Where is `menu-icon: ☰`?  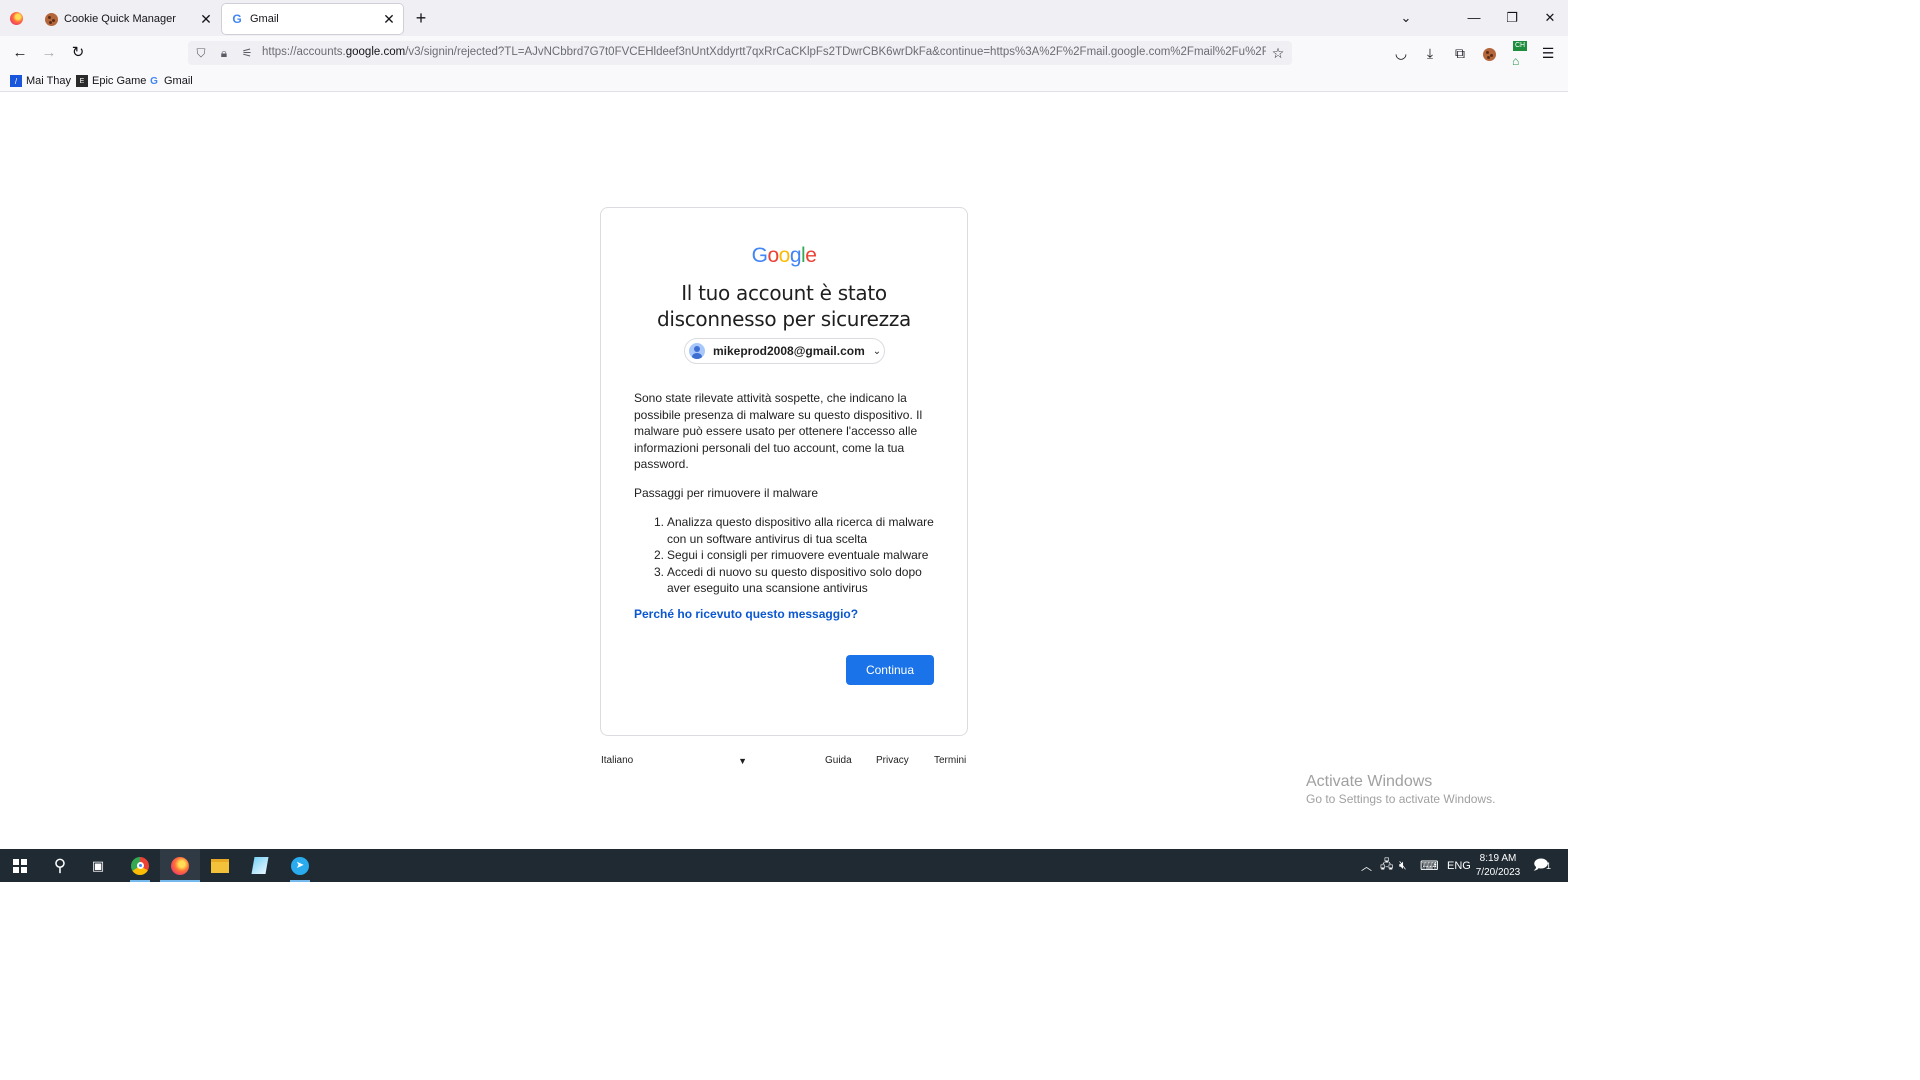 menu-icon: ☰ is located at coordinates (1548, 53).